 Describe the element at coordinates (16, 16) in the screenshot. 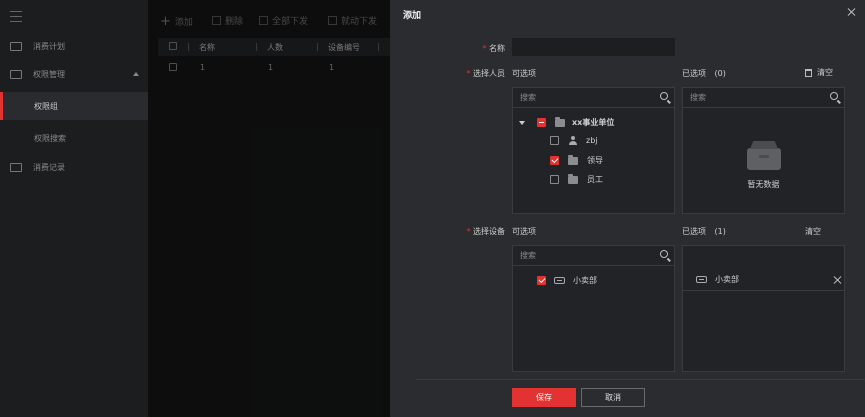

I see `menu-toggle-icon` at that location.